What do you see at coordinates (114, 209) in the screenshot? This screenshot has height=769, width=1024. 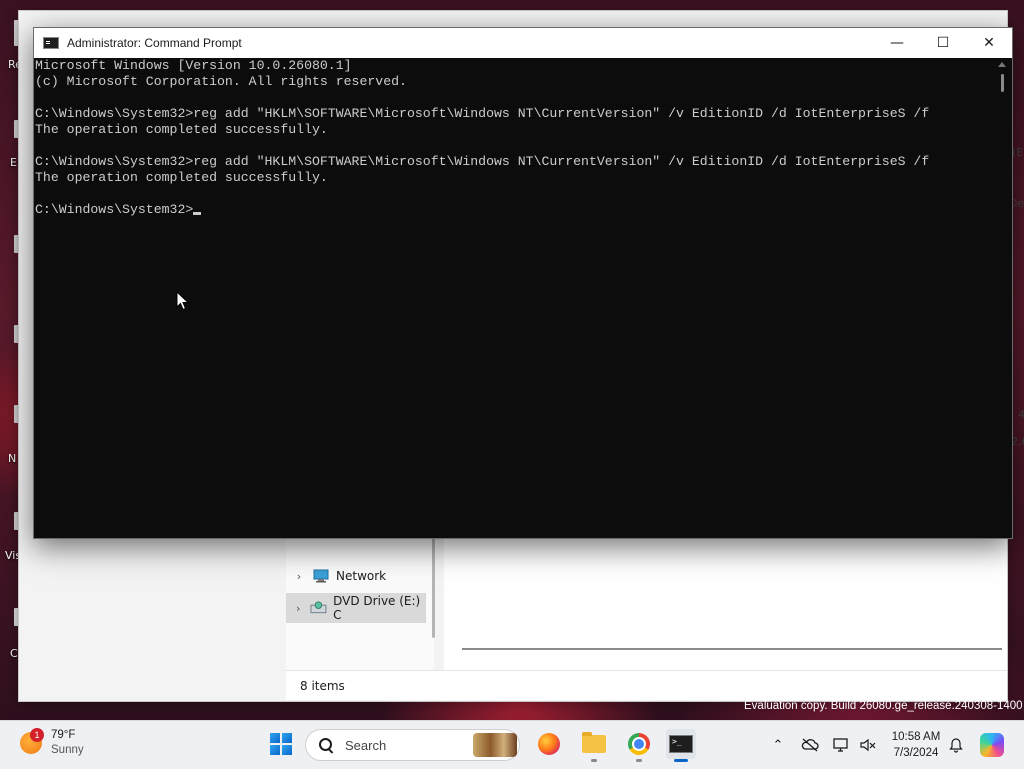 I see `console-prompt: C:\Windows\System32>` at bounding box center [114, 209].